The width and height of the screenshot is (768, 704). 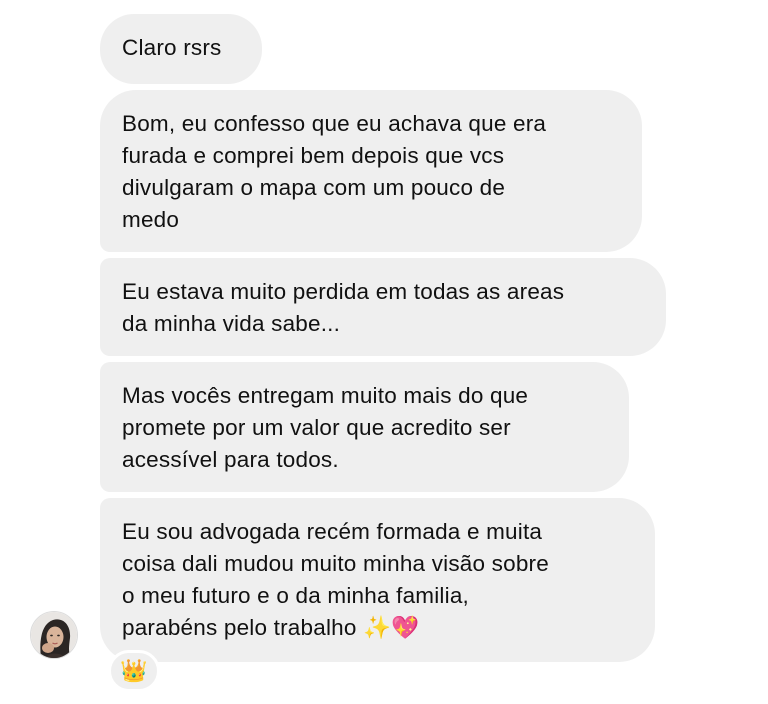 I want to click on message-bubble: Claro rsrs, so click(x=181, y=49).